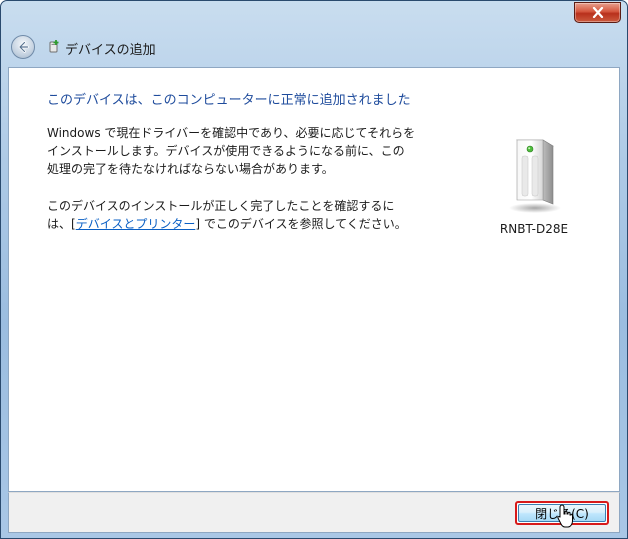 The height and width of the screenshot is (539, 628). Describe the element at coordinates (314, 16) in the screenshot. I see `title-bar` at that location.